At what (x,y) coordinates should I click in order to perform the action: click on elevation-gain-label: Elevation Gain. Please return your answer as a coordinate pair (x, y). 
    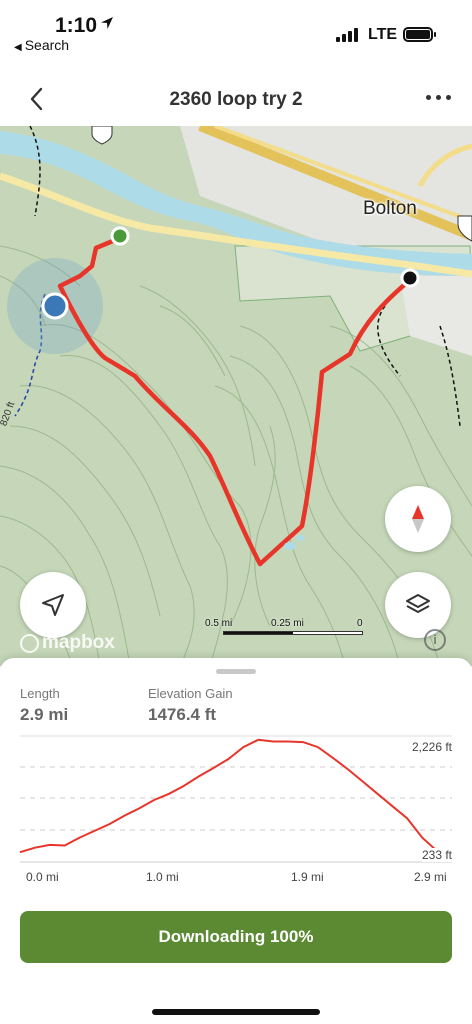
    Looking at the image, I should click on (190, 693).